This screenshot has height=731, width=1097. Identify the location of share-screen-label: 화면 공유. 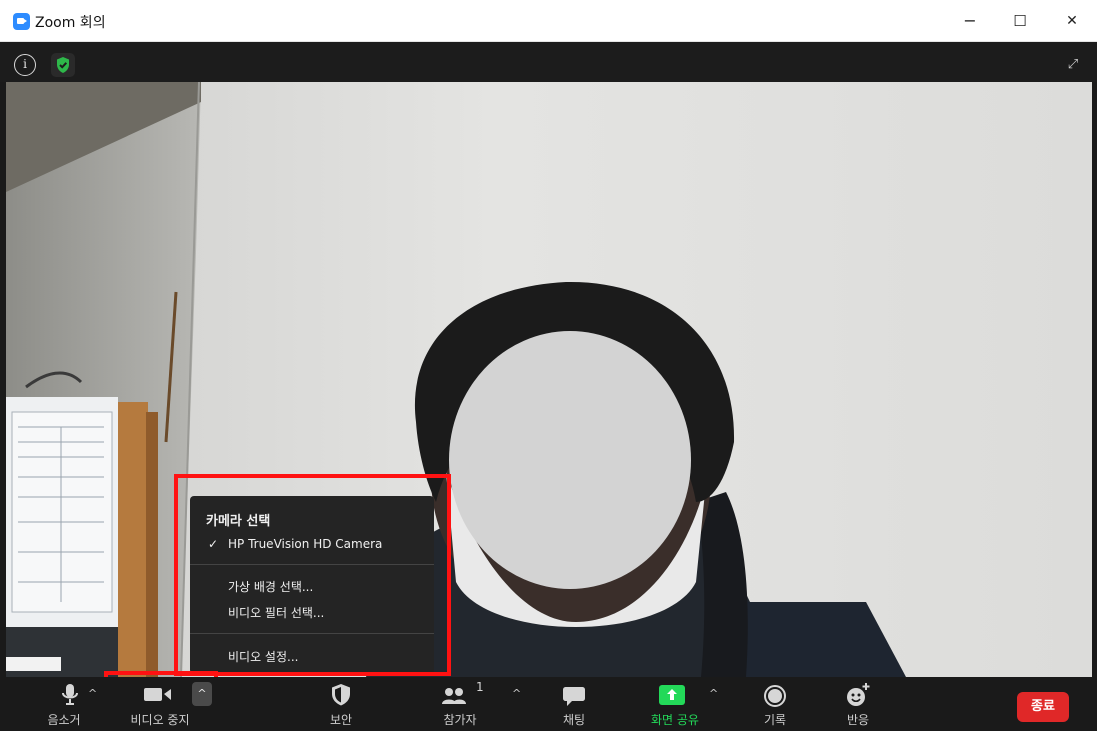
(675, 720).